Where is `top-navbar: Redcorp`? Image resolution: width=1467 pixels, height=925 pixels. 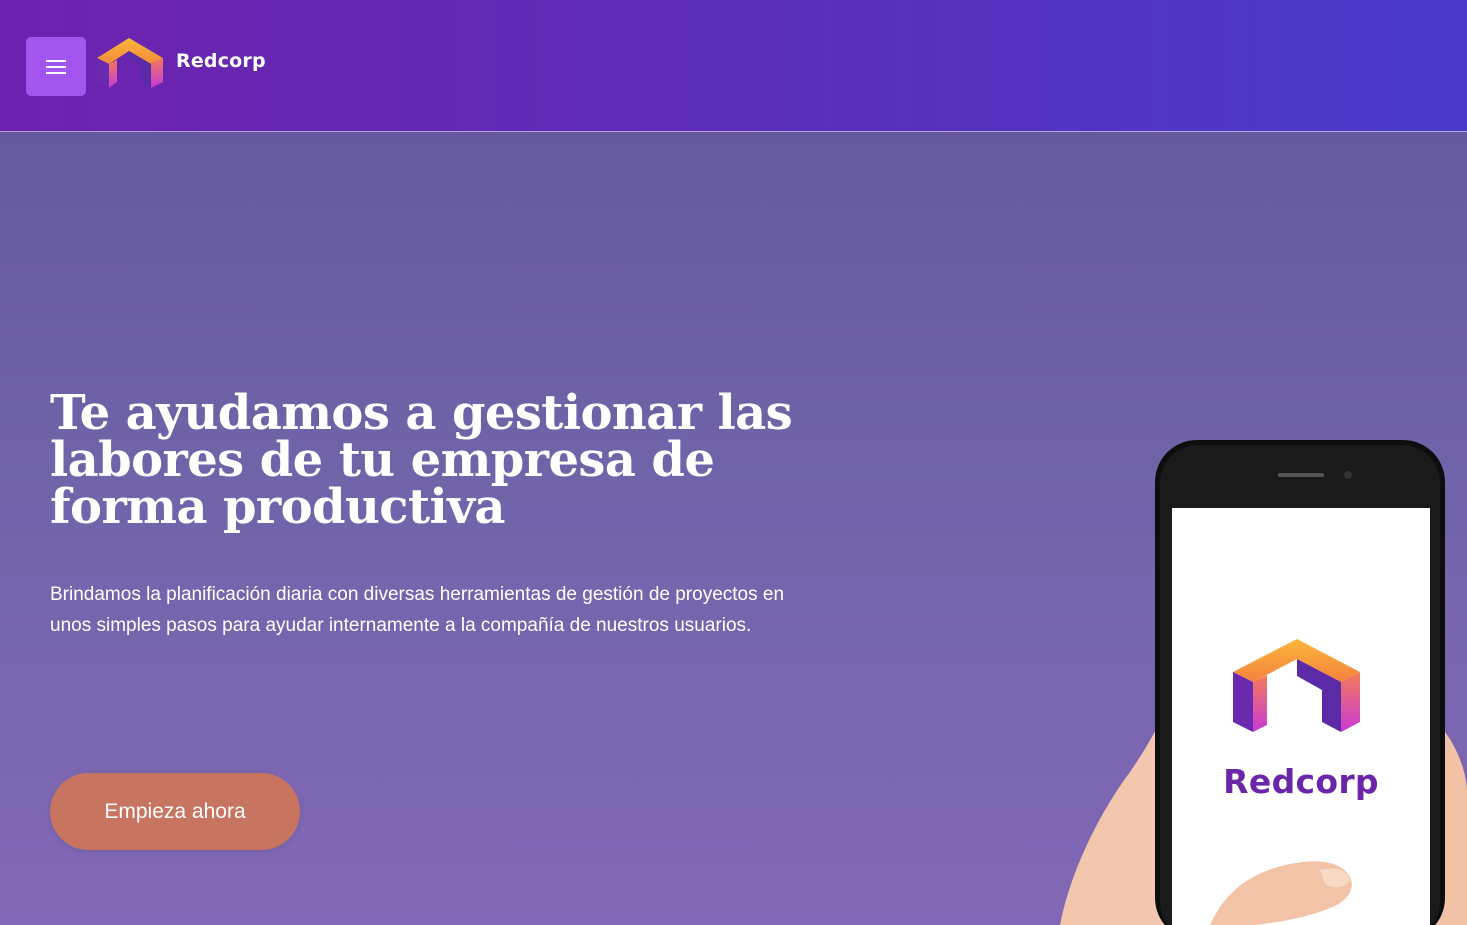 top-navbar: Redcorp is located at coordinates (733, 66).